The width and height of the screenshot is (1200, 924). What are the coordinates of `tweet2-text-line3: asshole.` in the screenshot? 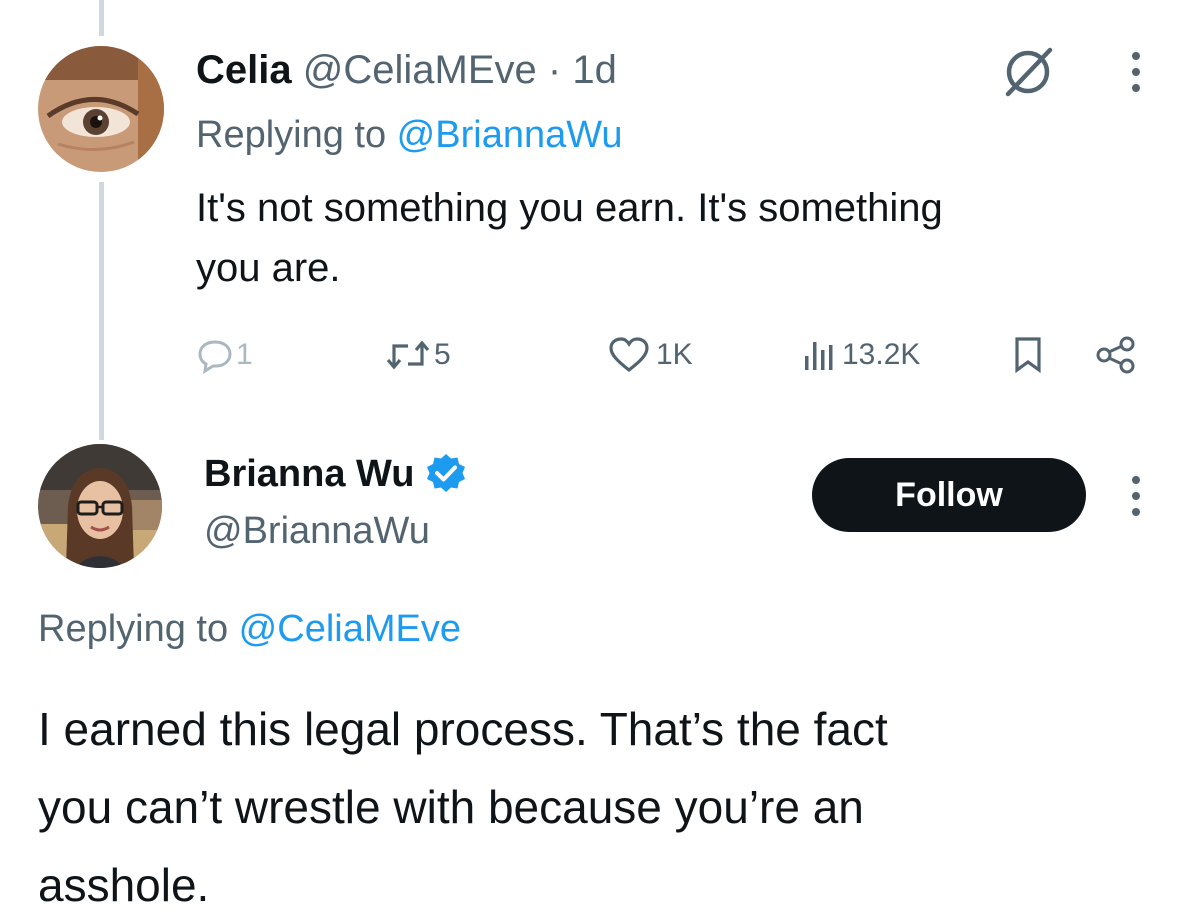 It's located at (124, 885).